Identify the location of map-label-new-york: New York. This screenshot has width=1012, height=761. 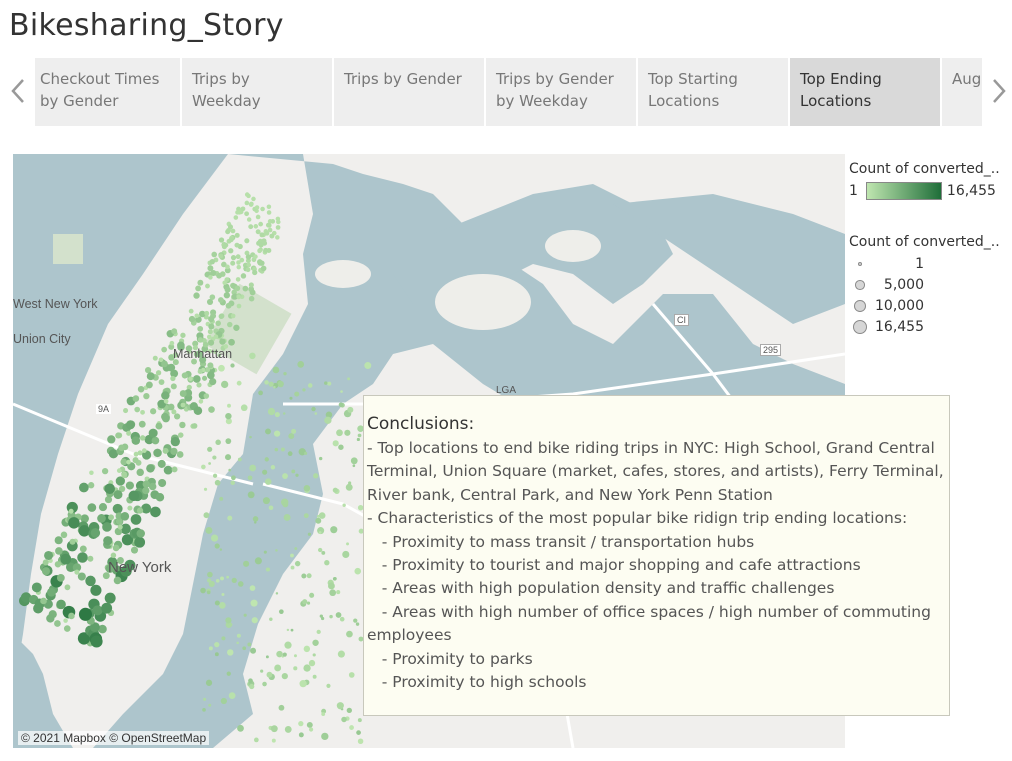
(140, 567).